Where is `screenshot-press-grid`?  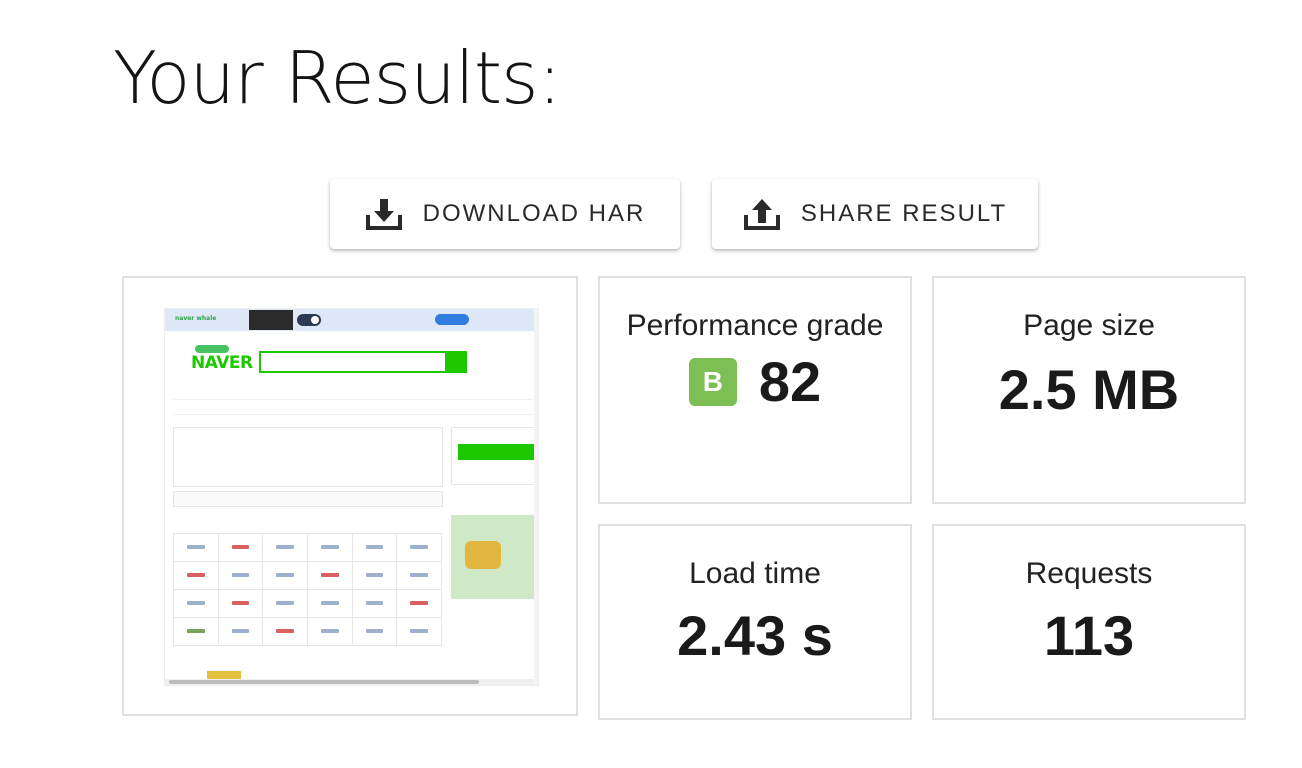
screenshot-press-grid is located at coordinates (307, 589).